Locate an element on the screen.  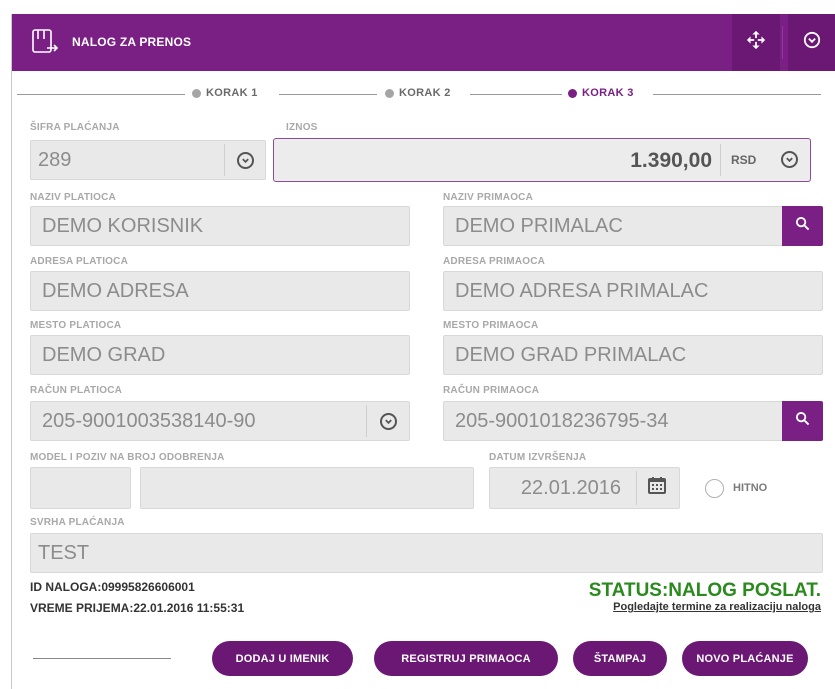
header-divider is located at coordinates (782, 42).